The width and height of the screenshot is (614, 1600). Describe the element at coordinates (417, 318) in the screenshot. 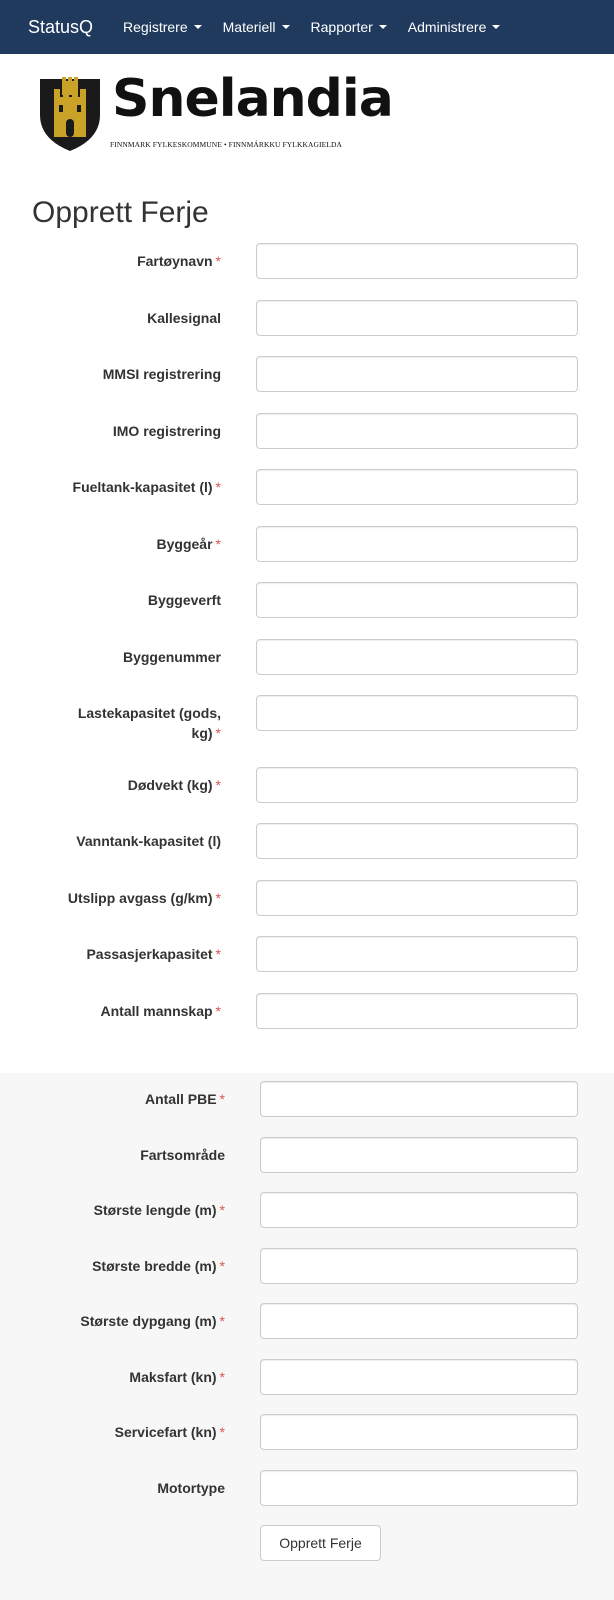

I see `kallesignal-input` at that location.